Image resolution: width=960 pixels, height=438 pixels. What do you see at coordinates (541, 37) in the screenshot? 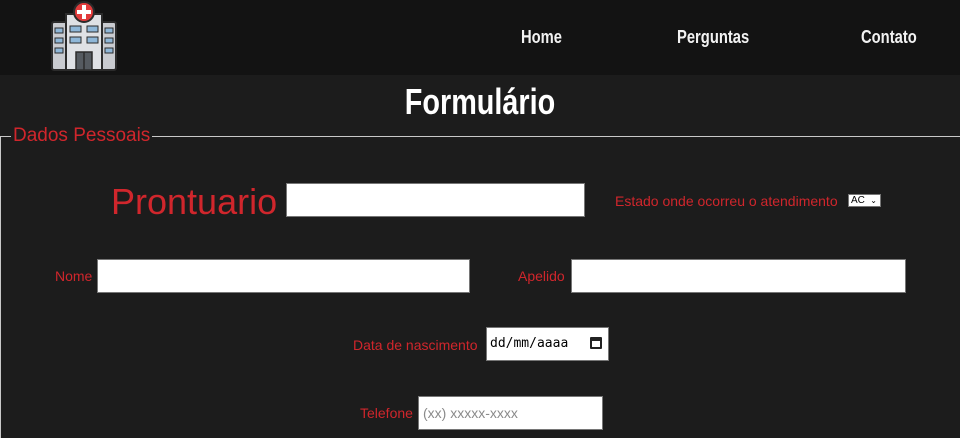
I see `nav-home-link: Home` at bounding box center [541, 37].